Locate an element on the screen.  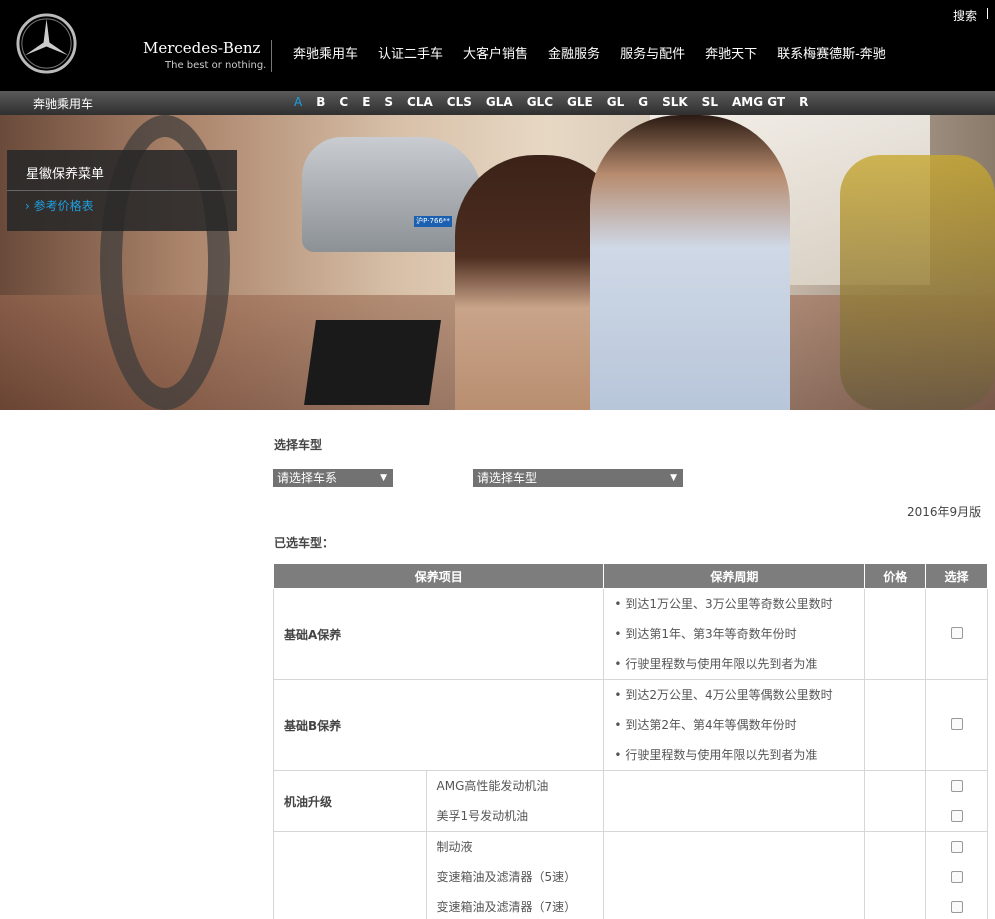
model-cla: CLA is located at coordinates (420, 102).